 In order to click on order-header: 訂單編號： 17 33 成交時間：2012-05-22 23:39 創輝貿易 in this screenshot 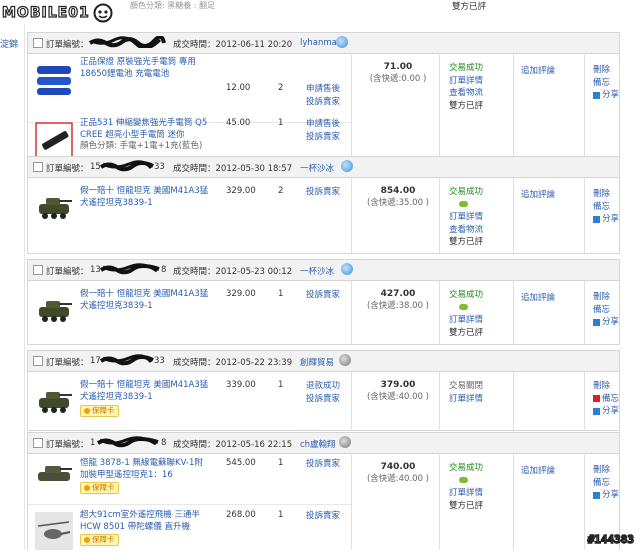, I will do `click(323, 361)`.